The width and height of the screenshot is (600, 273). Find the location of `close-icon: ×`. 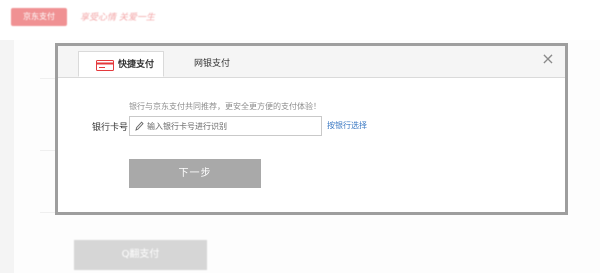

close-icon: × is located at coordinates (548, 59).